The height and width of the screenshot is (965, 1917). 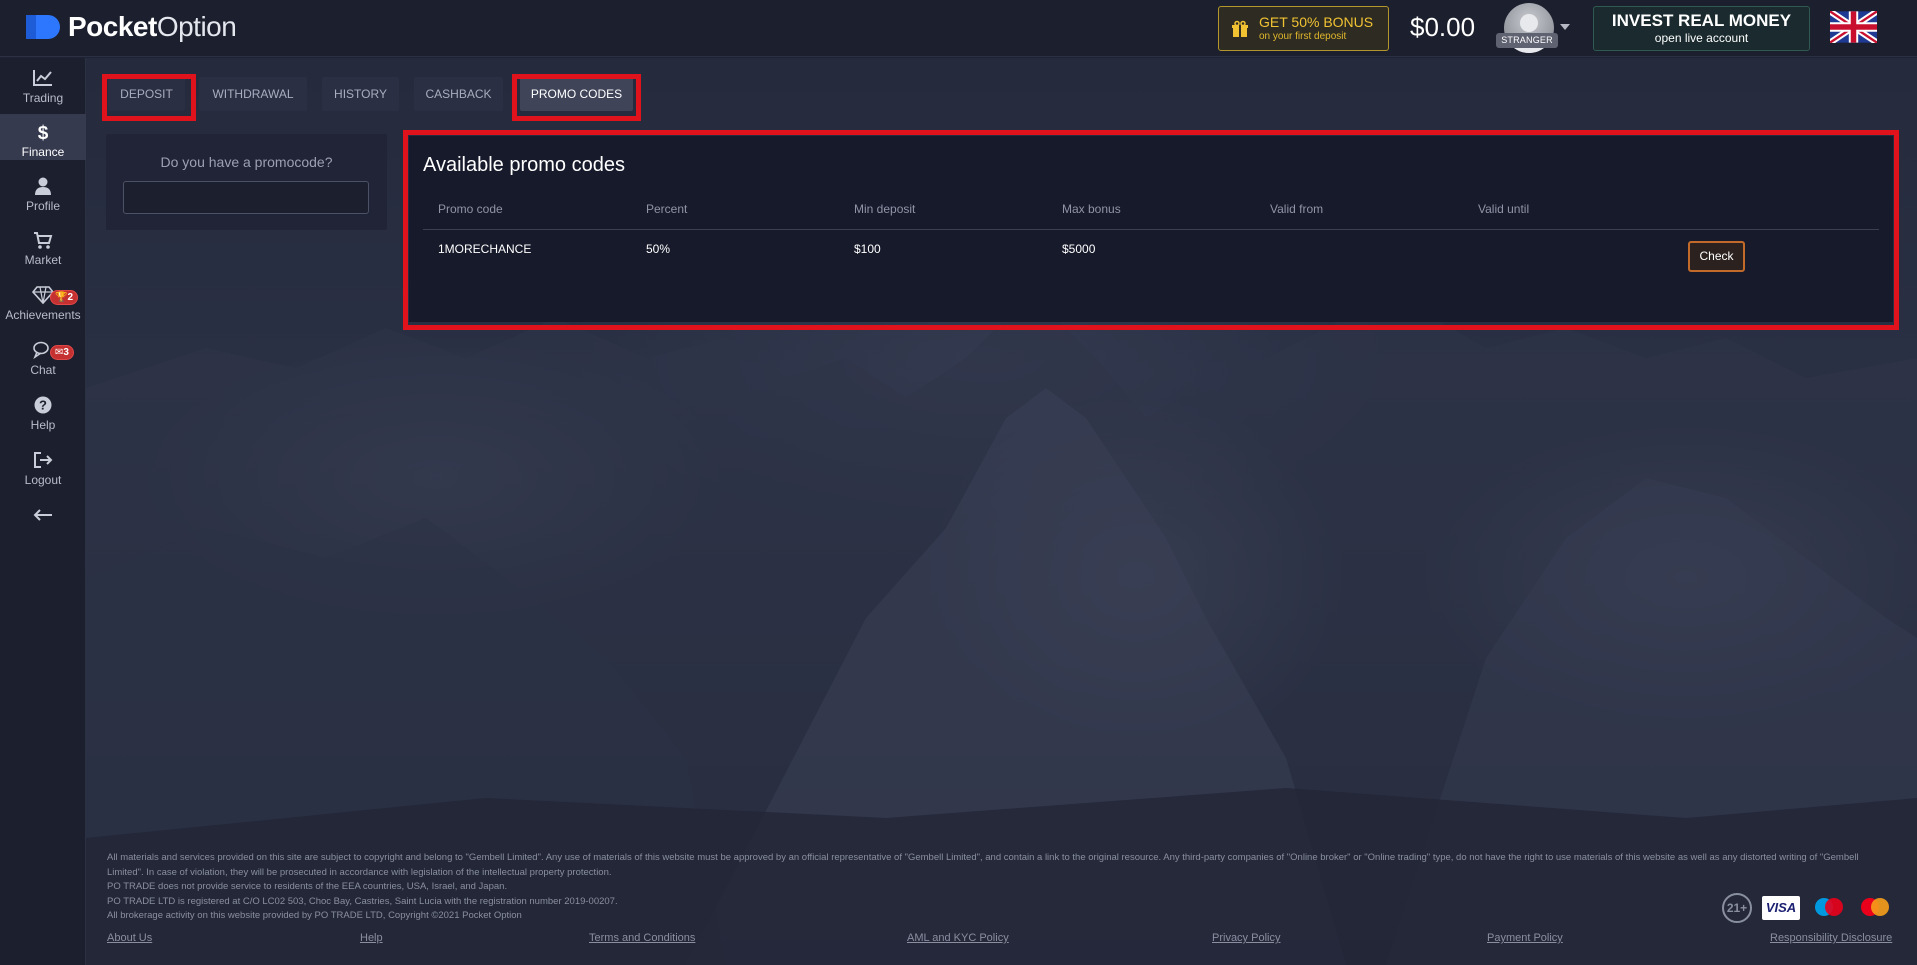 I want to click on promocode-entry-panel: Do you have a promocode?, so click(x=246, y=182).